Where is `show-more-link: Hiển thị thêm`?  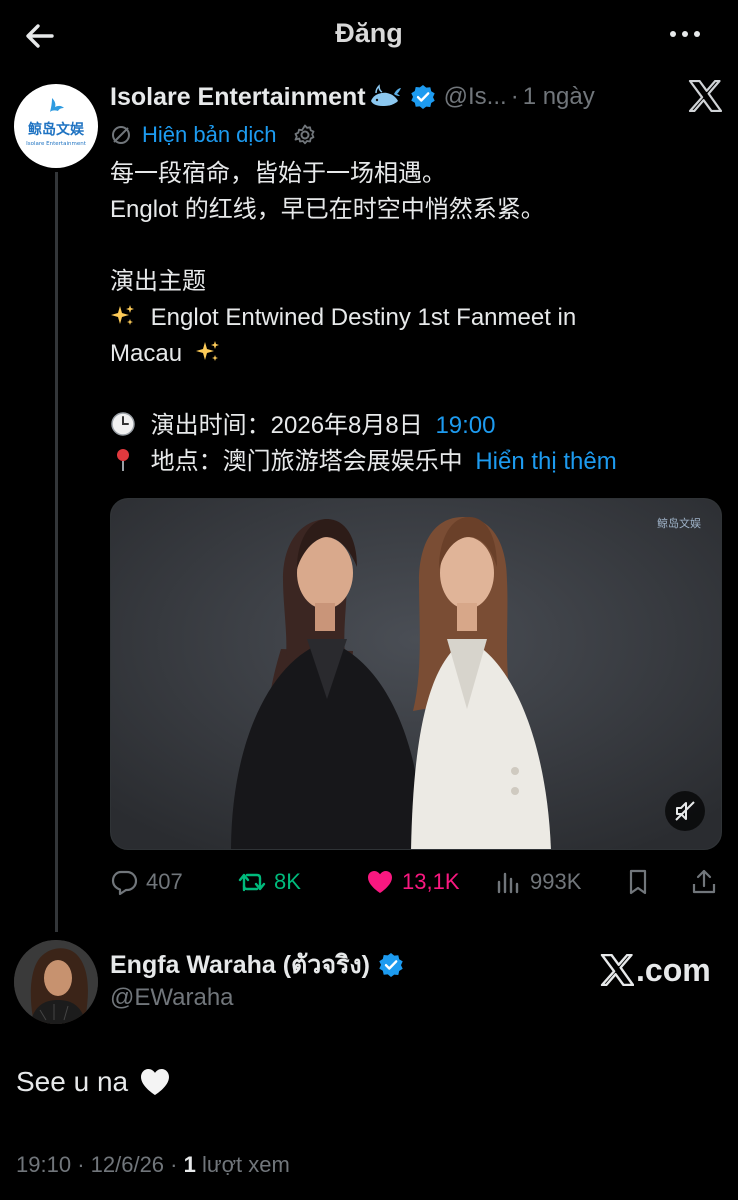
show-more-link: Hiển thị thêm is located at coordinates (545, 461).